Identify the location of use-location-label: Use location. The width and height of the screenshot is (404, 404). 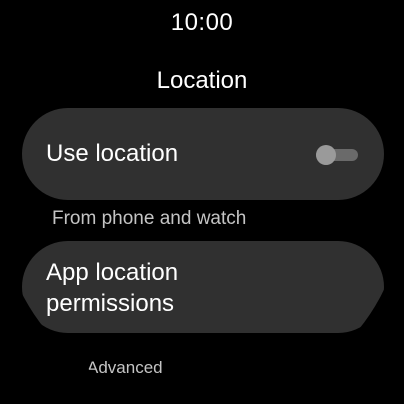
(112, 153).